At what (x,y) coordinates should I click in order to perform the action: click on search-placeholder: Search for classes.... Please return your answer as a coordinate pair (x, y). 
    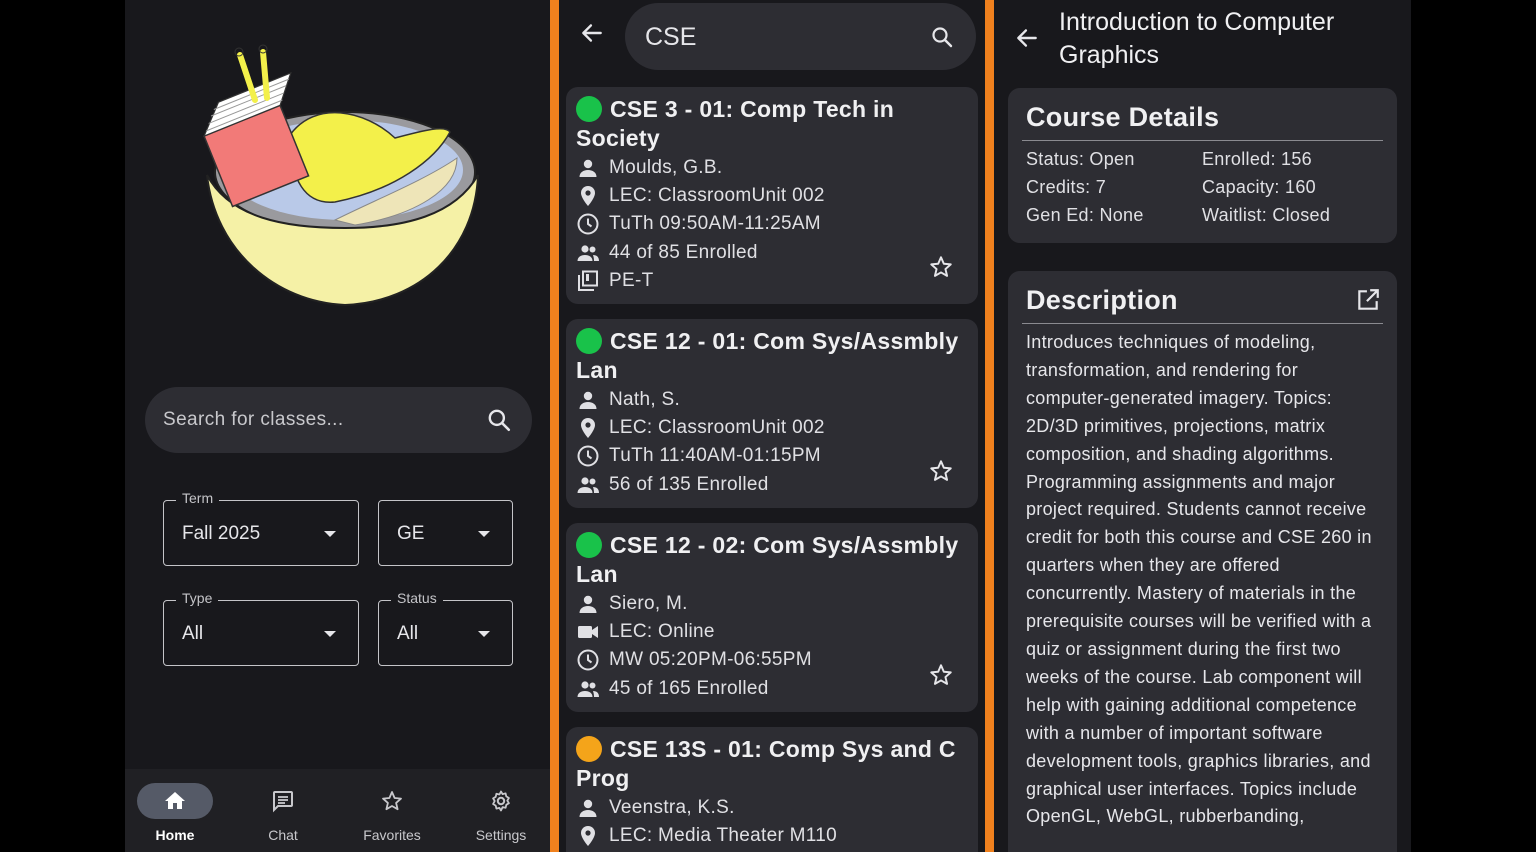
    Looking at the image, I should click on (253, 419).